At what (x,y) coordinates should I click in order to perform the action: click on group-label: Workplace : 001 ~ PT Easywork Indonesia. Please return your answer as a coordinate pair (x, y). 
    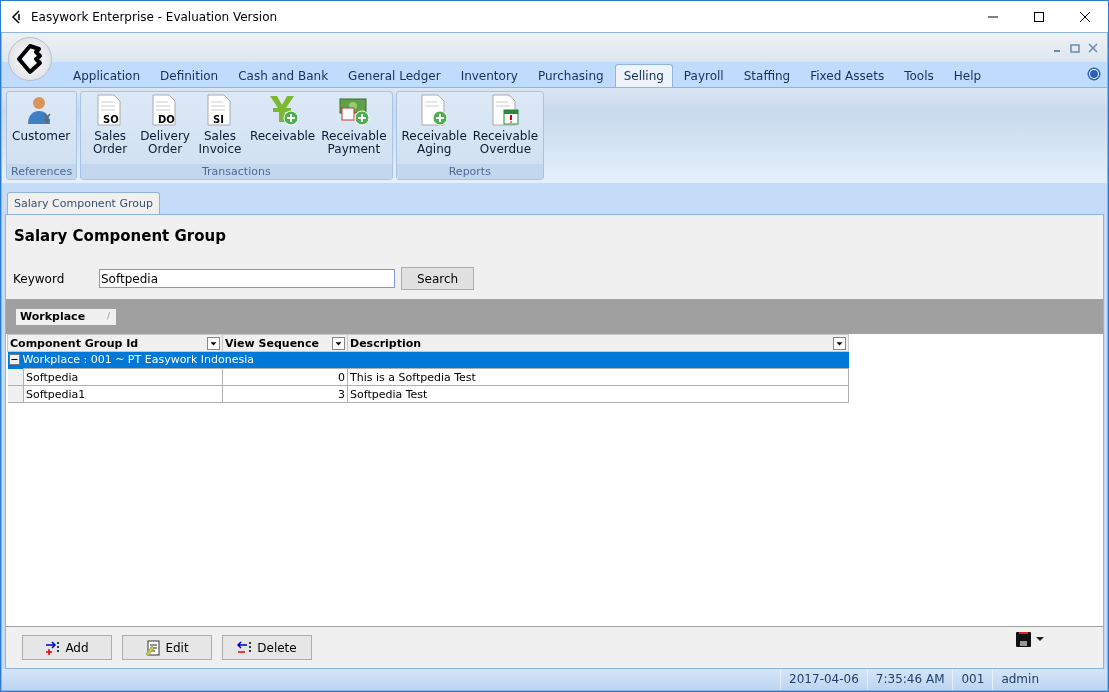
    Looking at the image, I should click on (138, 359).